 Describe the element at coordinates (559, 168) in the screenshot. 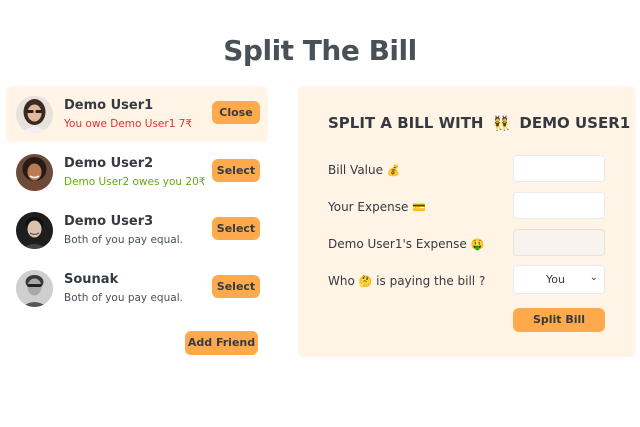

I see `bill-value-input` at that location.